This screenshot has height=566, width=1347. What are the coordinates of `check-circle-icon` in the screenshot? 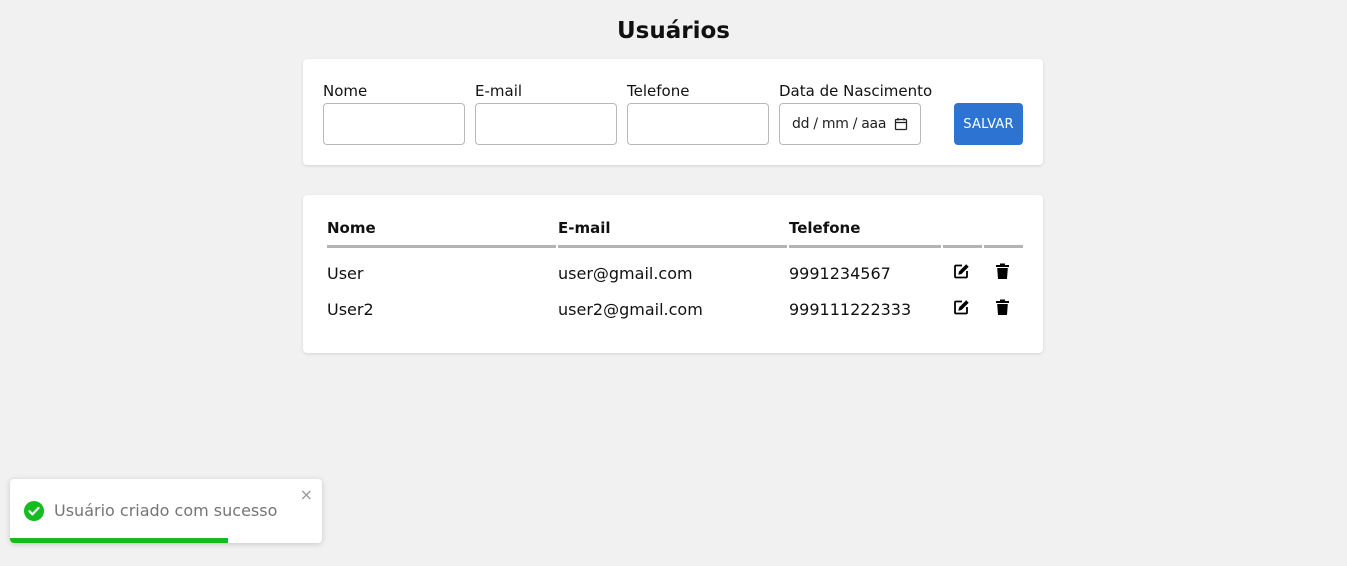 It's located at (34, 511).